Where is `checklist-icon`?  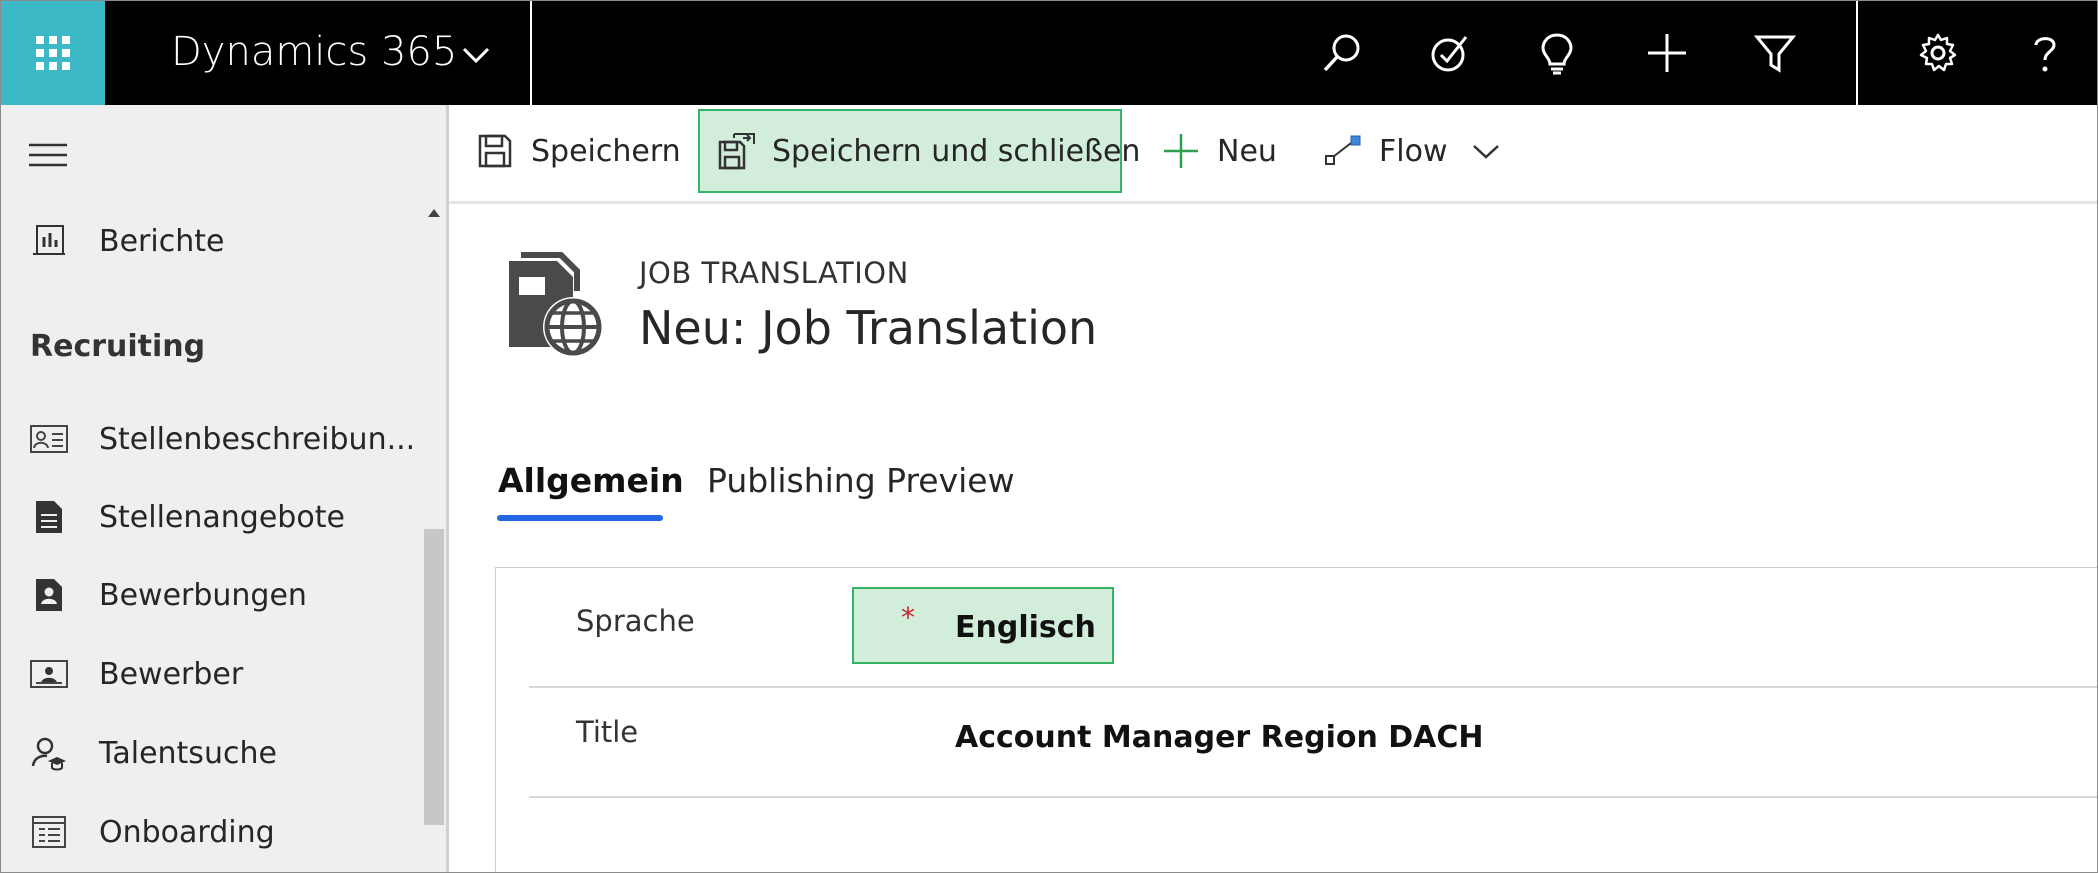 checklist-icon is located at coordinates (49, 832).